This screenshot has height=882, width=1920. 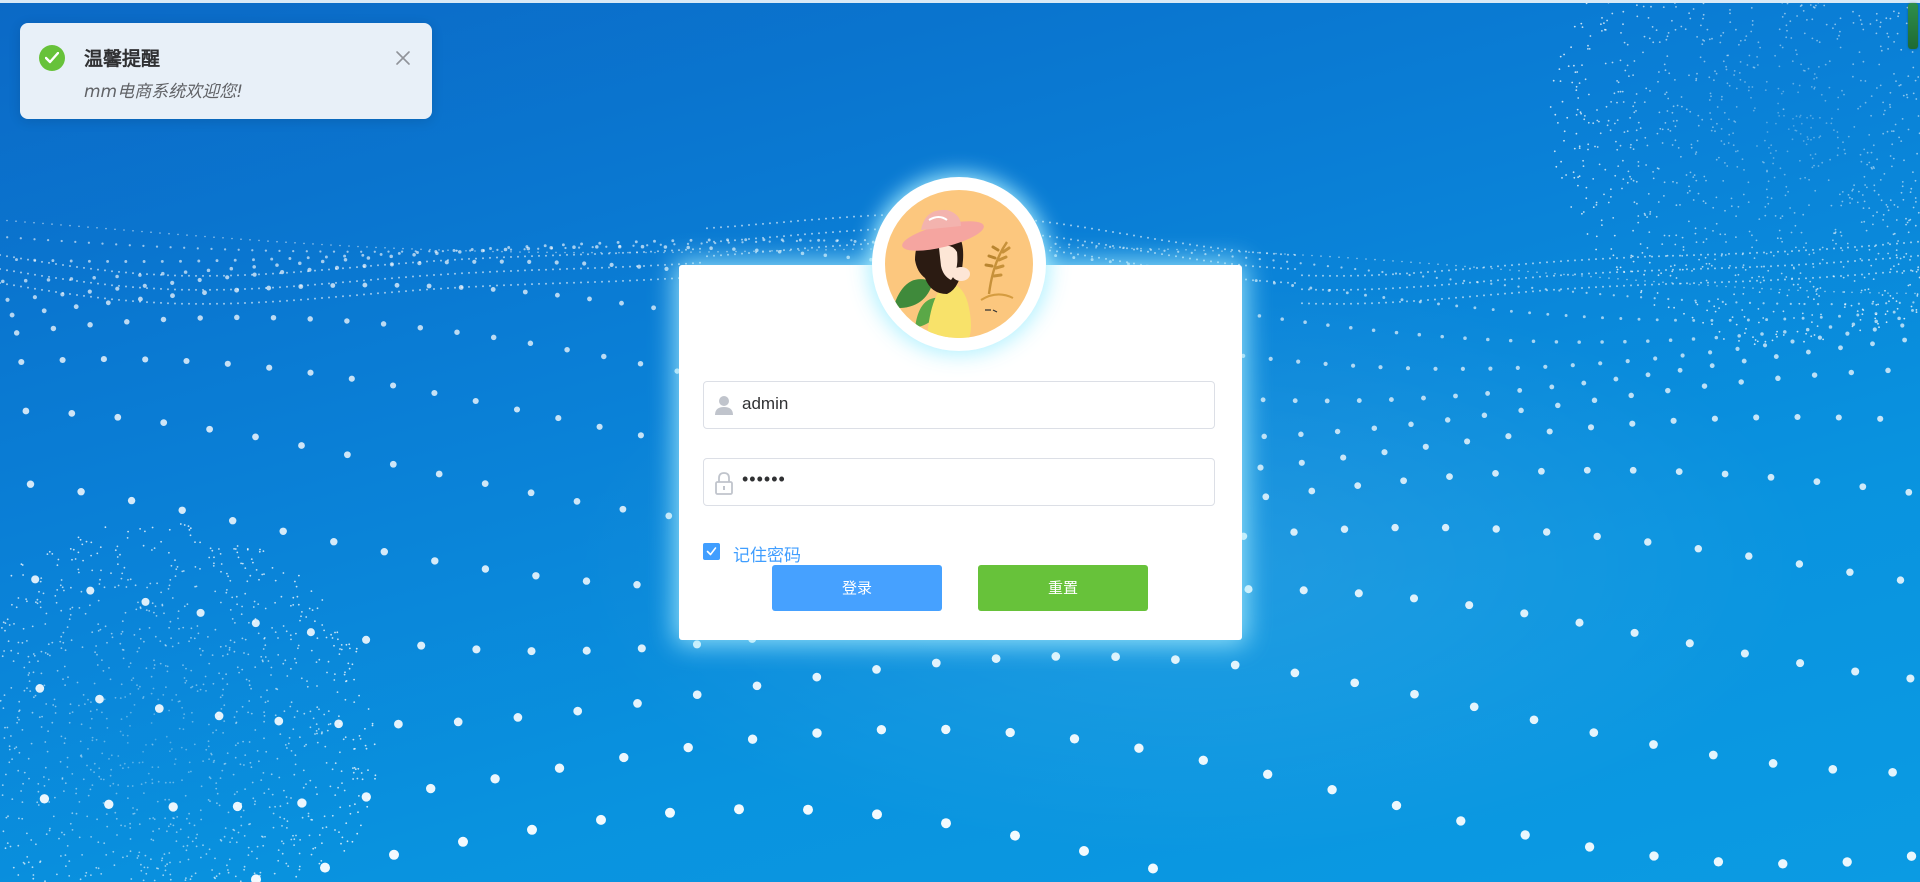 What do you see at coordinates (403, 58) in the screenshot?
I see `close-icon` at bounding box center [403, 58].